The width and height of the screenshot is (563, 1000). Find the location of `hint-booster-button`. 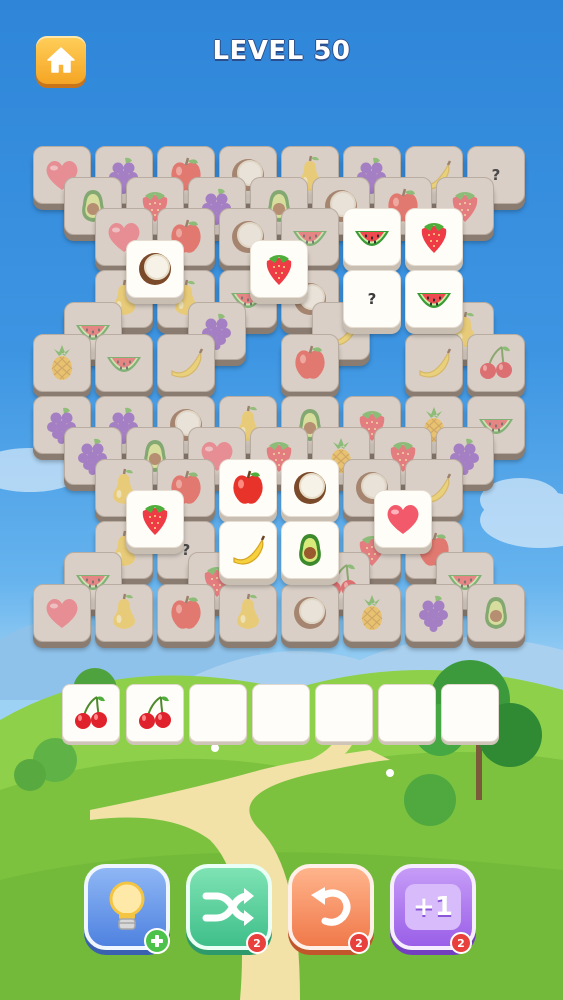

hint-booster-button is located at coordinates (127, 909).